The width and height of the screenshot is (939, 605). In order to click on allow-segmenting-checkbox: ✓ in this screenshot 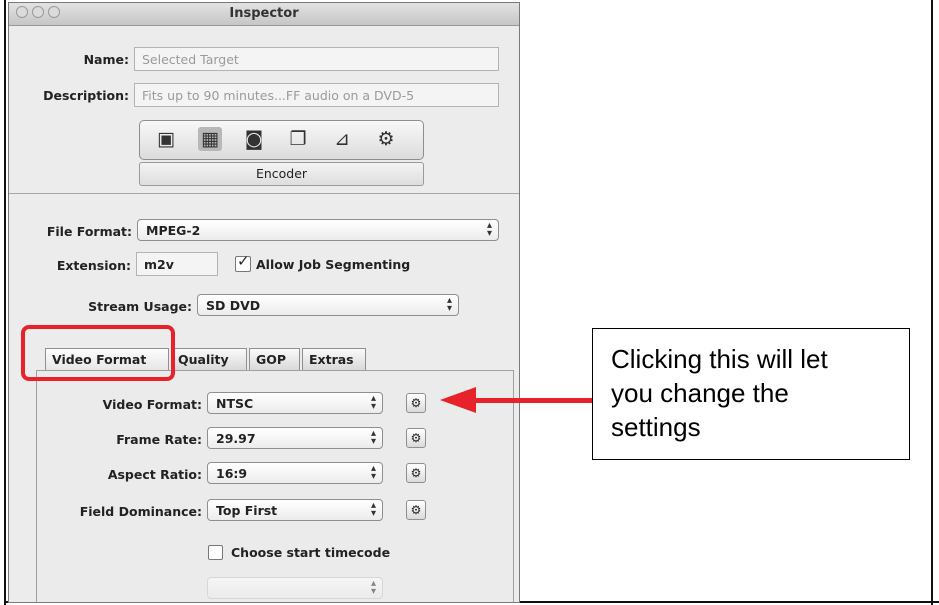, I will do `click(243, 262)`.